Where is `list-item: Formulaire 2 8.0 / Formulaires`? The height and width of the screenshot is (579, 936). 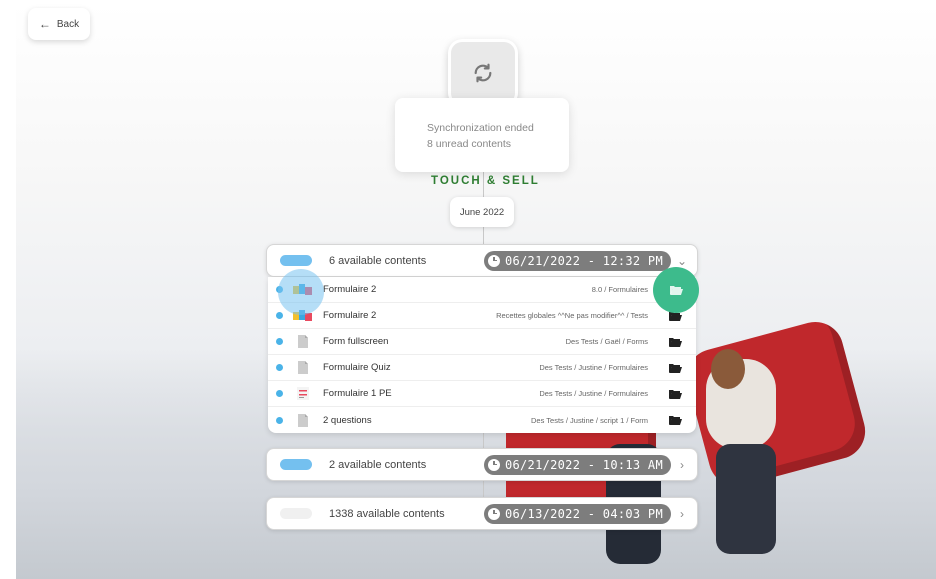
list-item: Formulaire 2 8.0 / Formulaires is located at coordinates (482, 290).